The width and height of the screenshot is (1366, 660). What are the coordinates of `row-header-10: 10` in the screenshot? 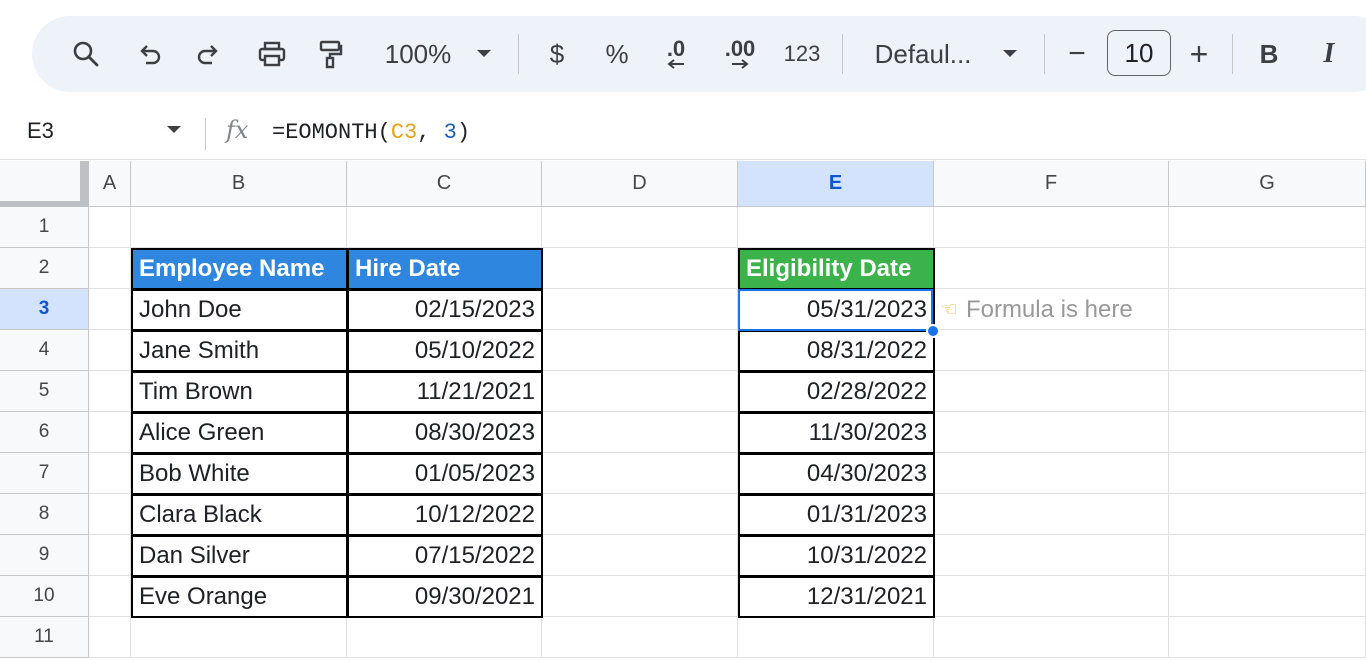 It's located at (44, 596).